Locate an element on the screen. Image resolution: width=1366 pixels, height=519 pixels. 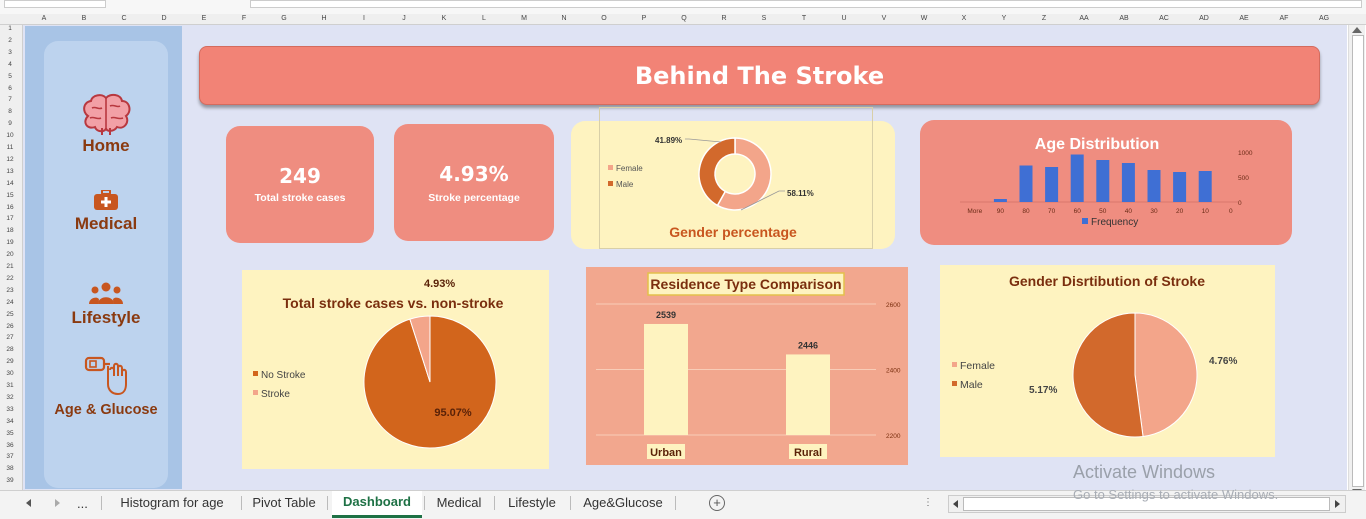
row-label: 34 is located at coordinates (10, 421).